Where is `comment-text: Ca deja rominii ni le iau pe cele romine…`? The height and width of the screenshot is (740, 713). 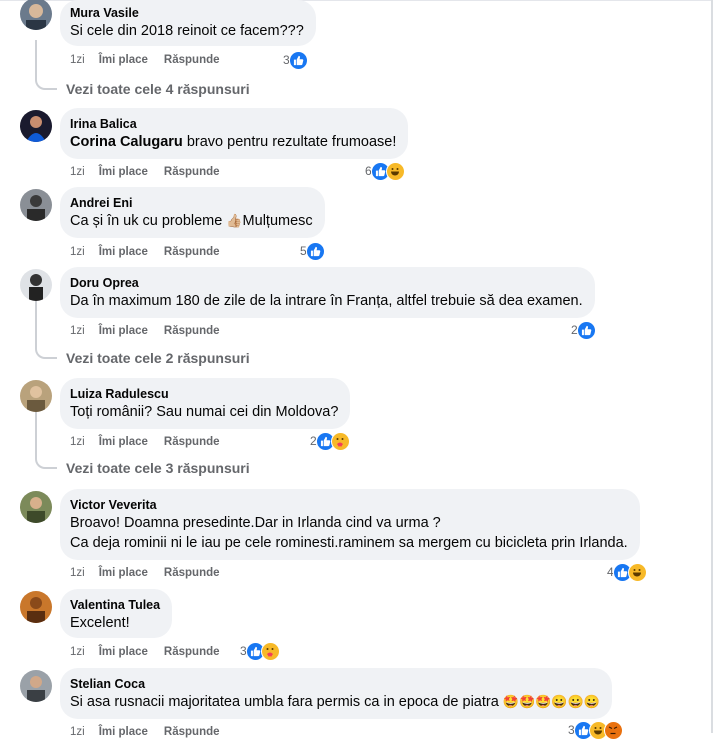
comment-text: Ca deja rominii ni le iau pe cele romine… is located at coordinates (349, 543).